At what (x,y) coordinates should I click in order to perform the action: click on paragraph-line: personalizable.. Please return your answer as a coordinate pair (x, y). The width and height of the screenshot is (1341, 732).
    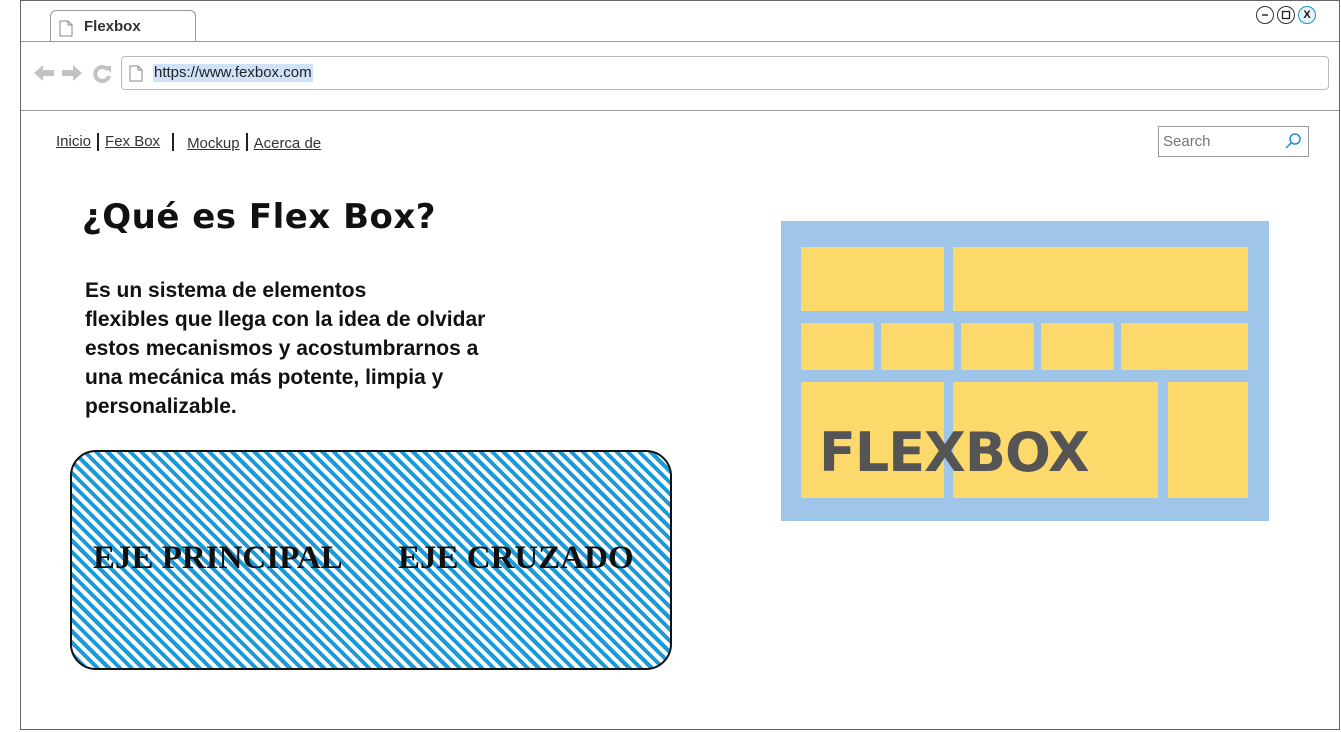
    Looking at the image, I should click on (161, 406).